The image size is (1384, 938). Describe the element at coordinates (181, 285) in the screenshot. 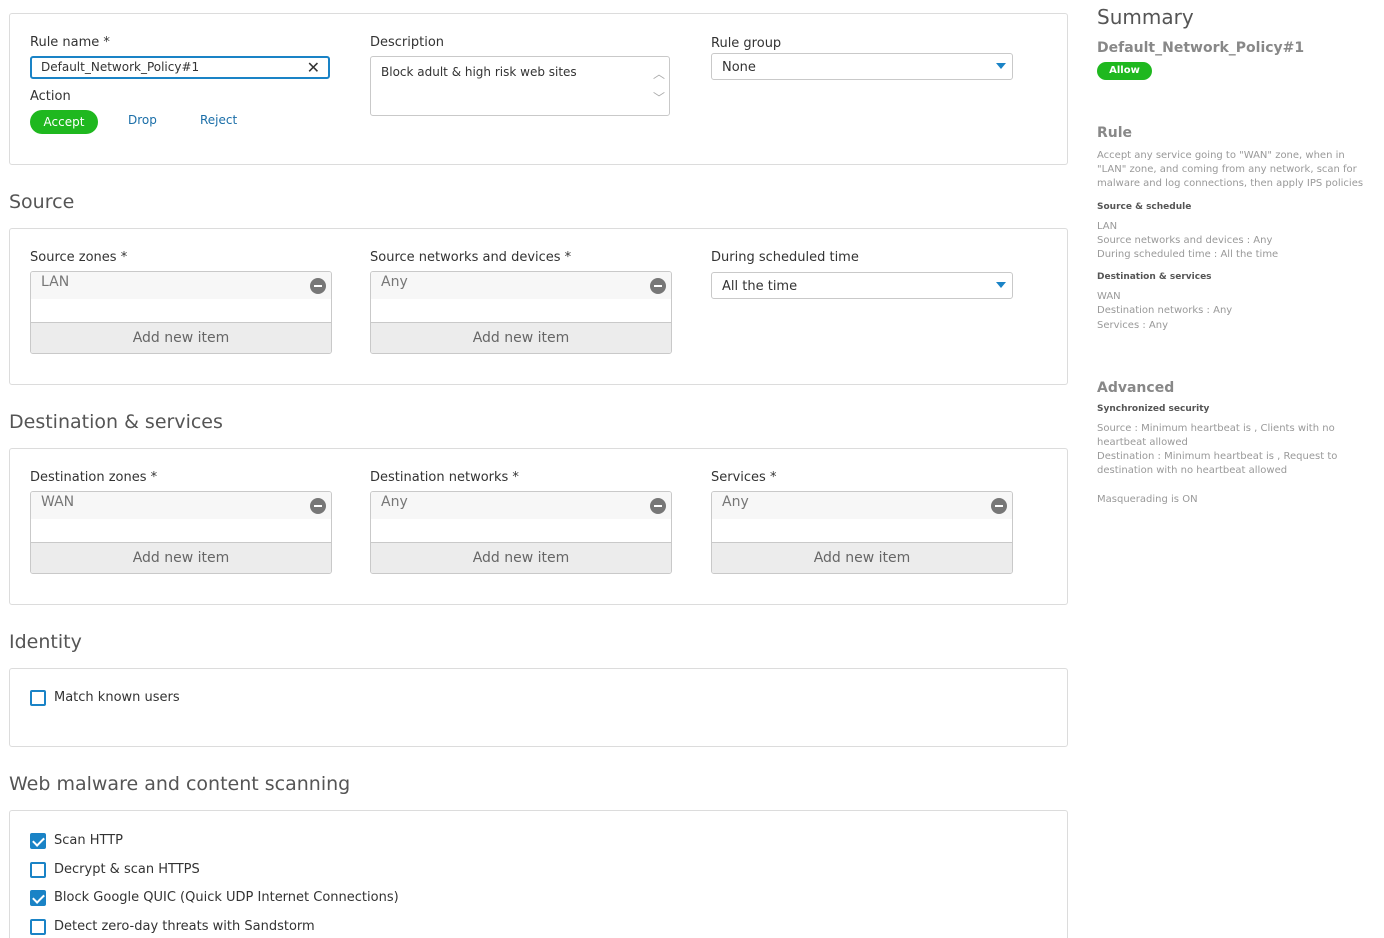

I see `list-item: LAN` at that location.